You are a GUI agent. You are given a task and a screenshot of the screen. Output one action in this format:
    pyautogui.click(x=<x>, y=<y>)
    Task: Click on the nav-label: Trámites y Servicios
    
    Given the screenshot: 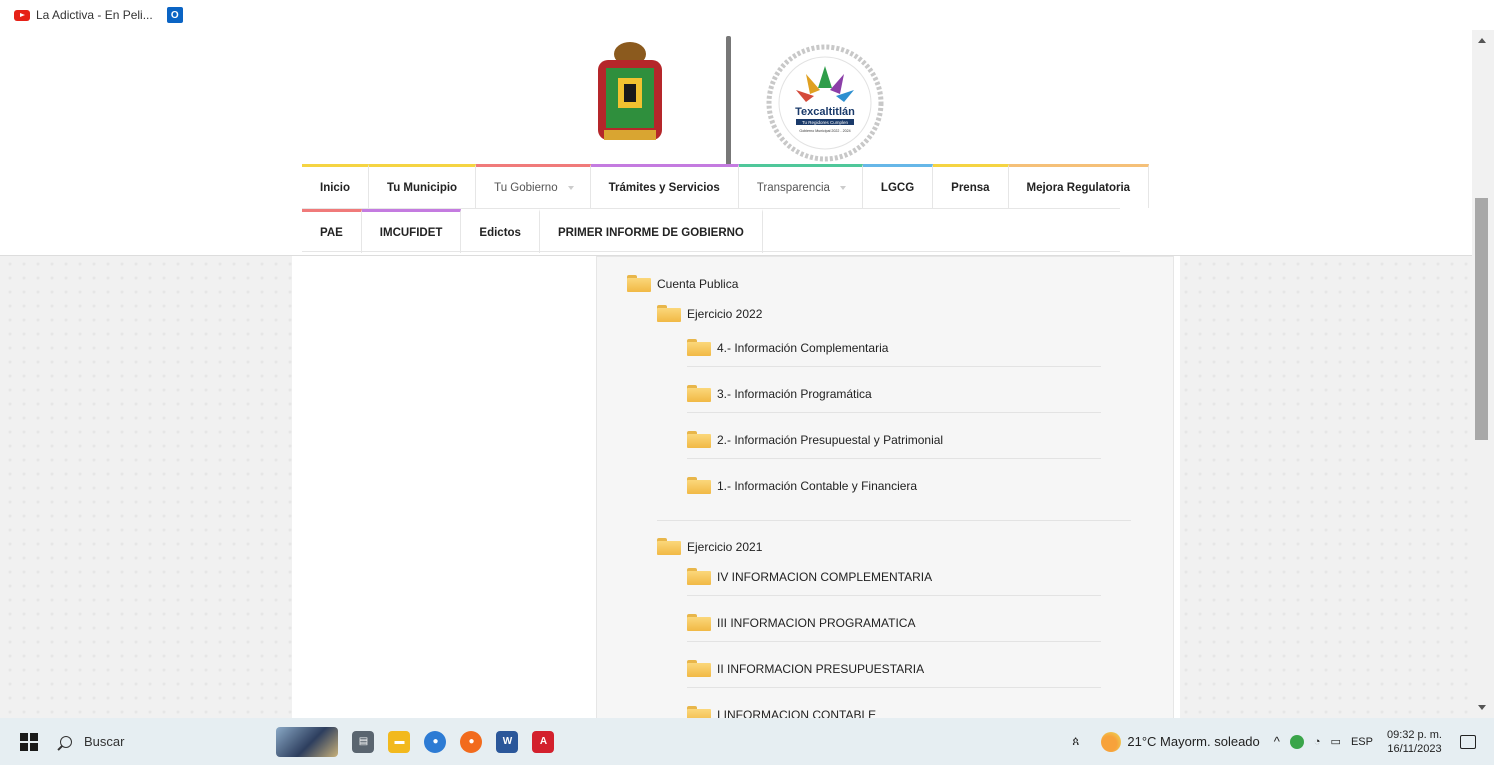 What is the action you would take?
    pyautogui.click(x=664, y=187)
    